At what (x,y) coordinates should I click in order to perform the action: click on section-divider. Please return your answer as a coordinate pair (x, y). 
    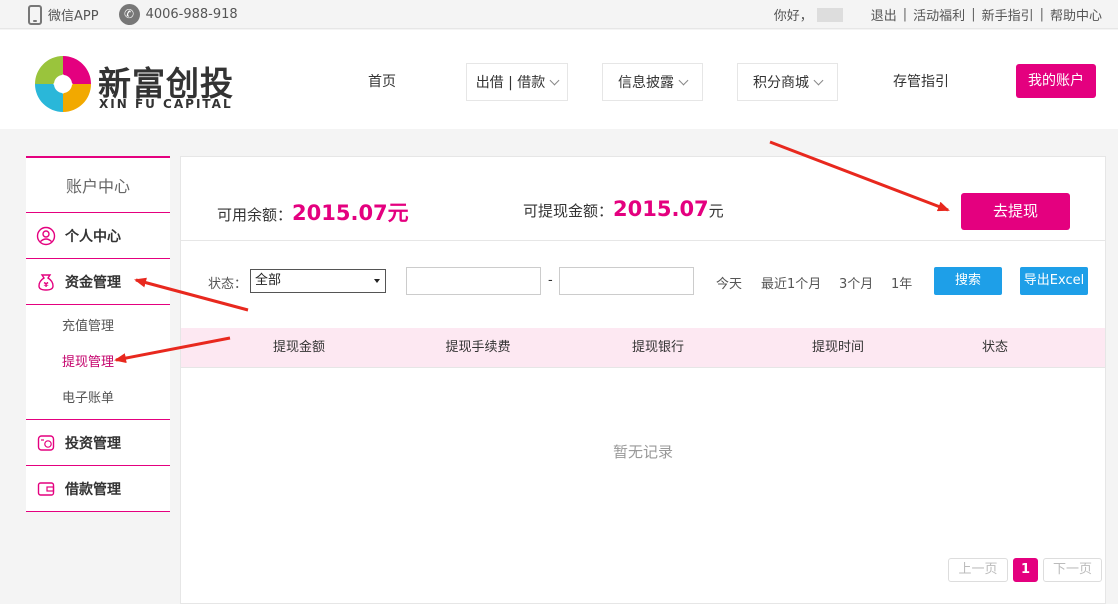
    Looking at the image, I should click on (643, 240).